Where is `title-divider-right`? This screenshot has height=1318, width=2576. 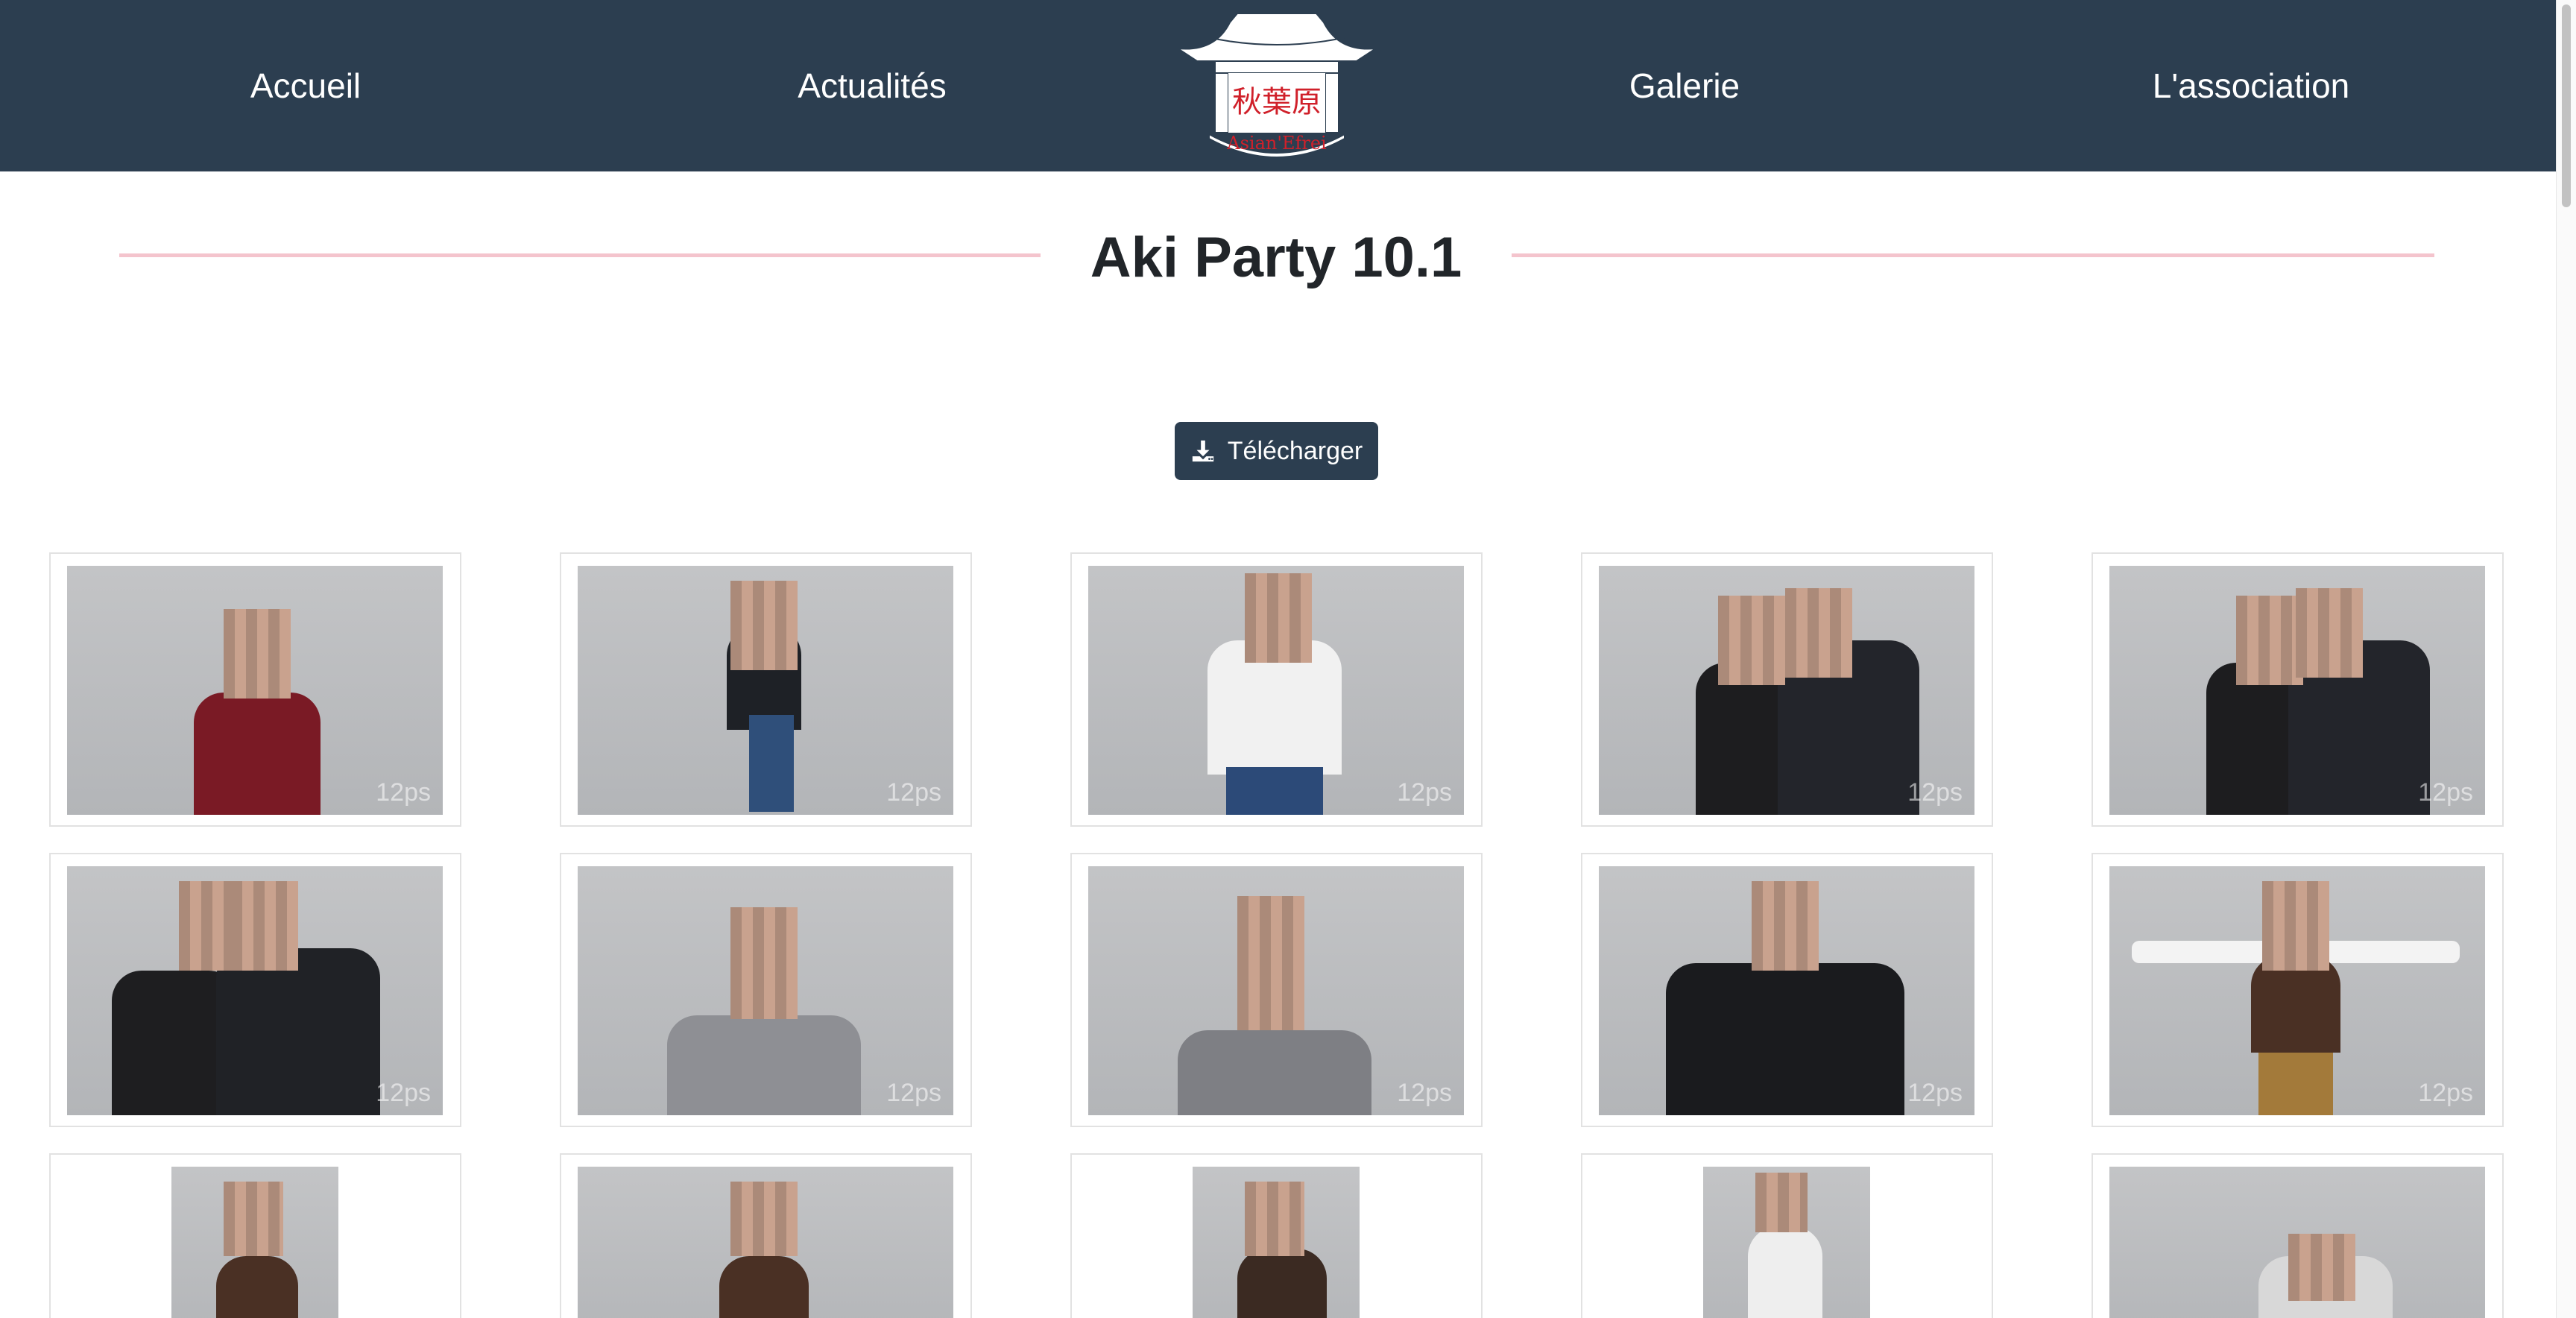
title-divider-right is located at coordinates (1973, 255).